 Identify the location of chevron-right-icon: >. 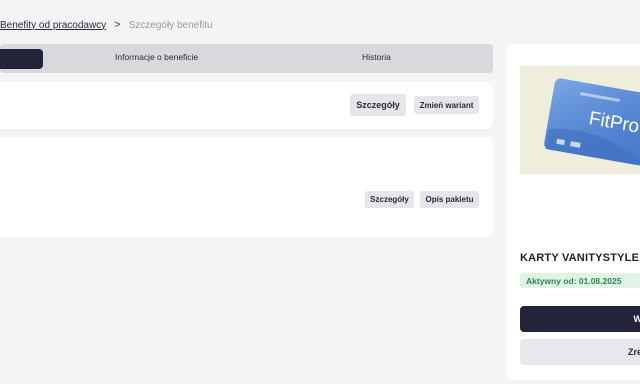
(117, 25).